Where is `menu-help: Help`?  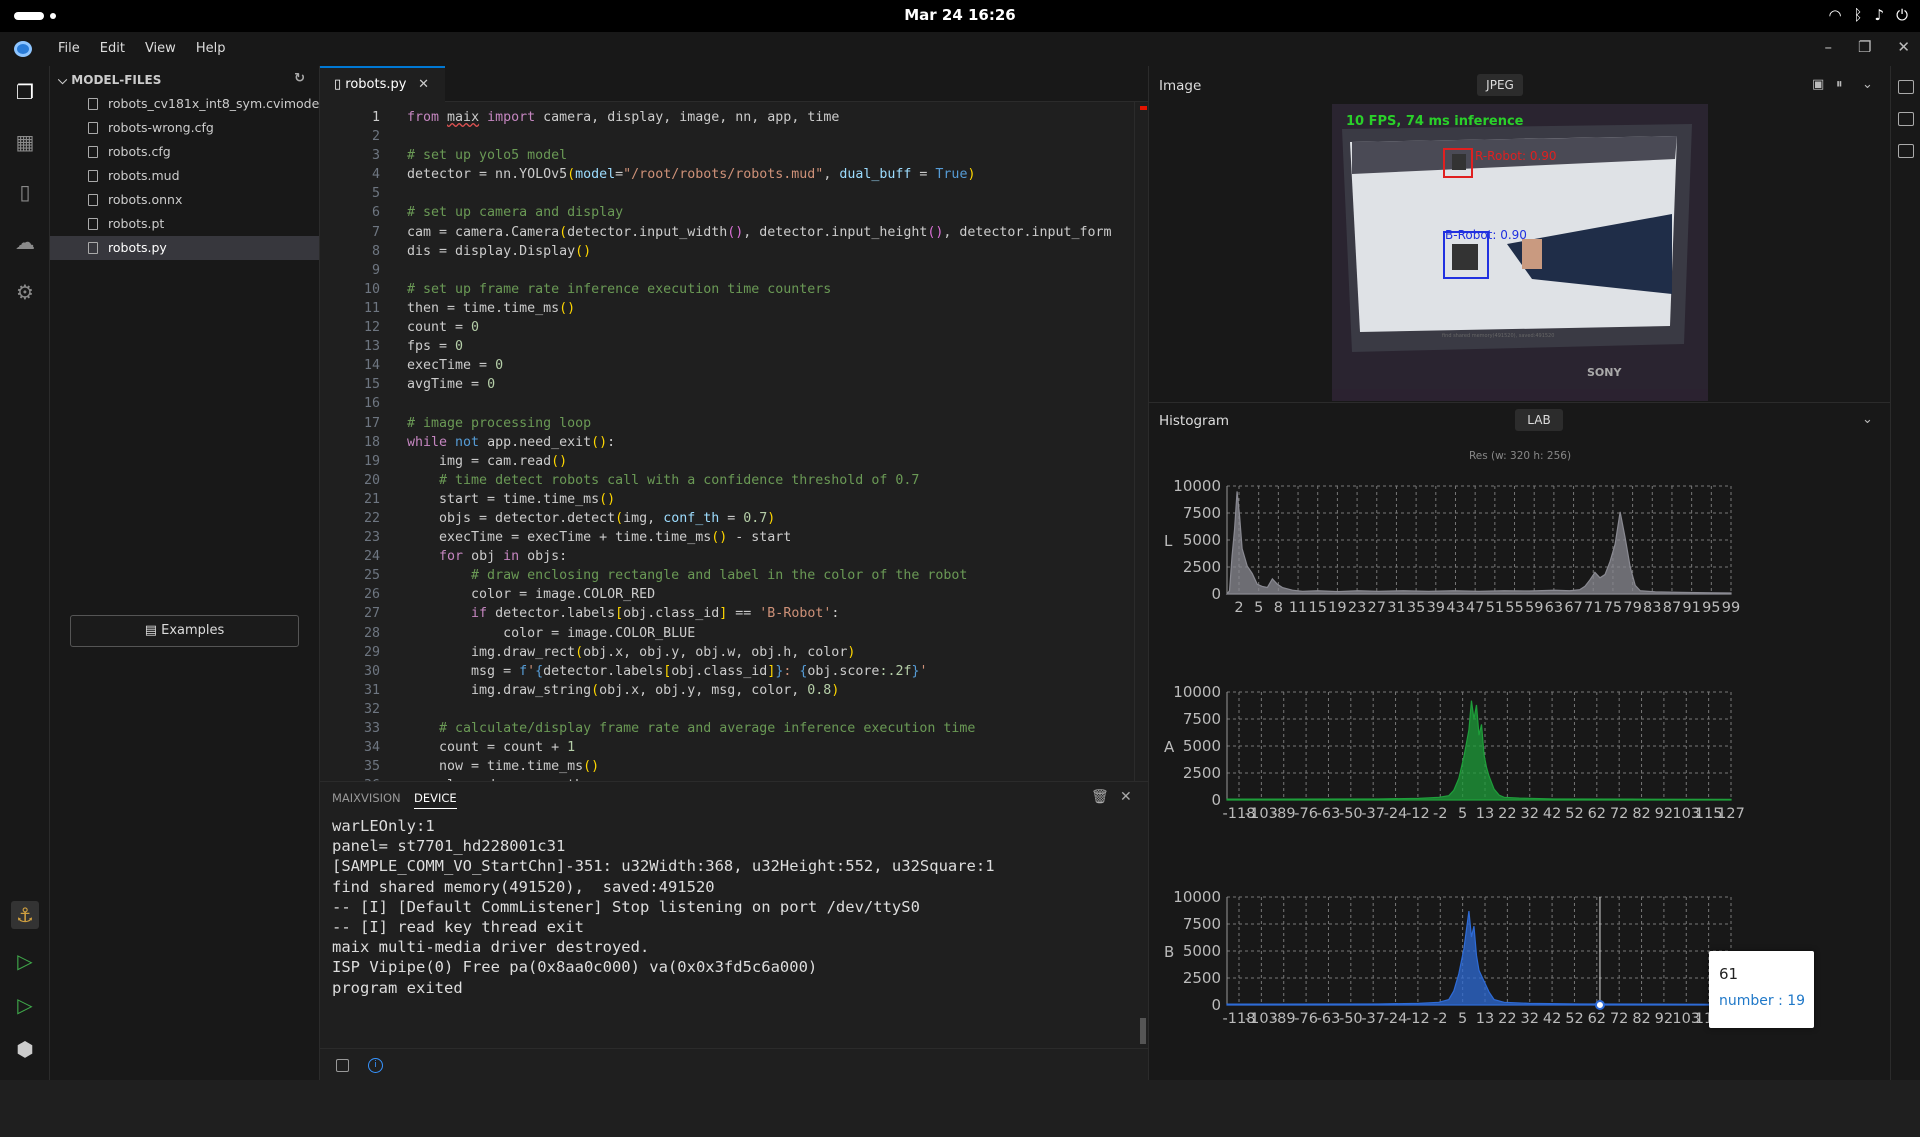 menu-help: Help is located at coordinates (211, 48).